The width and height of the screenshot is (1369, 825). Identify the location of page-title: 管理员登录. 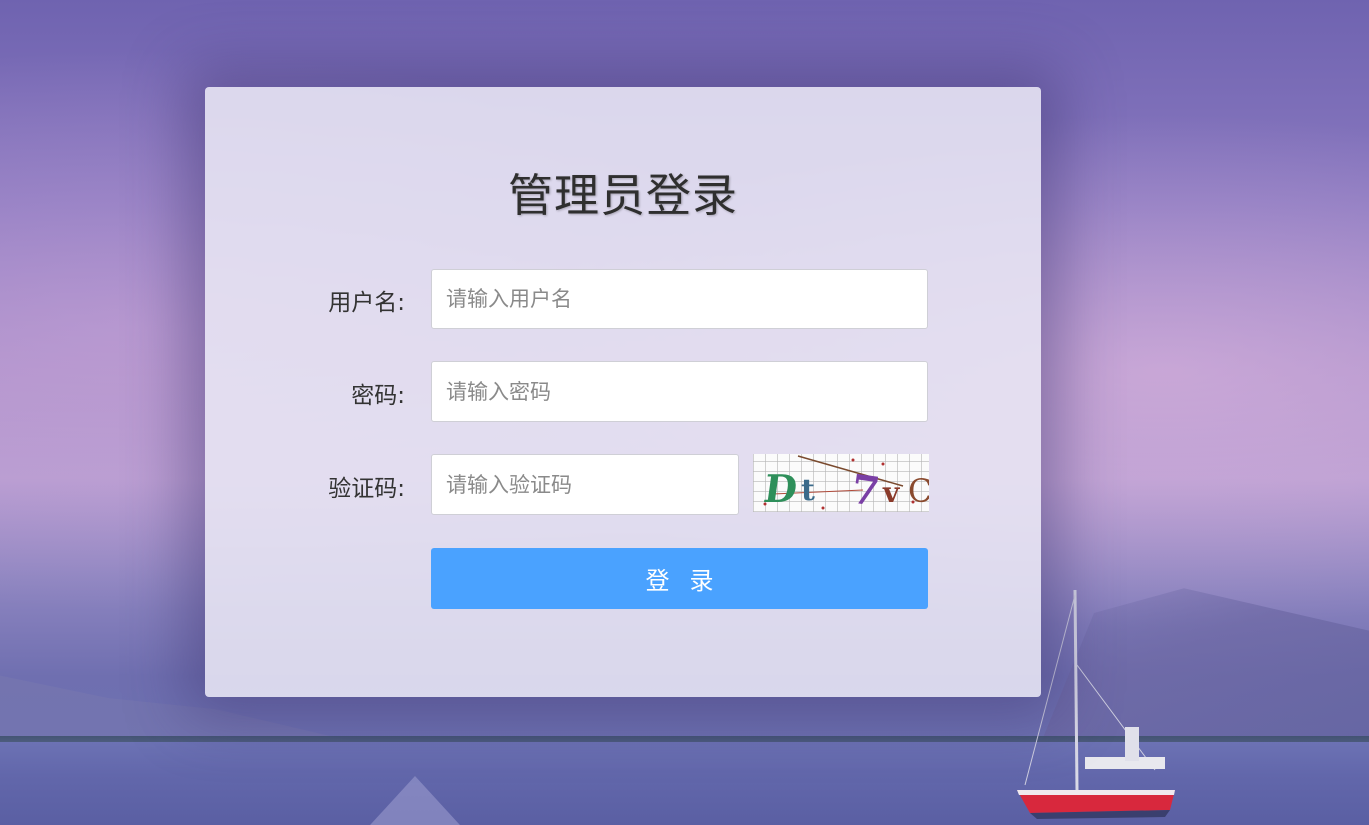
(622, 195).